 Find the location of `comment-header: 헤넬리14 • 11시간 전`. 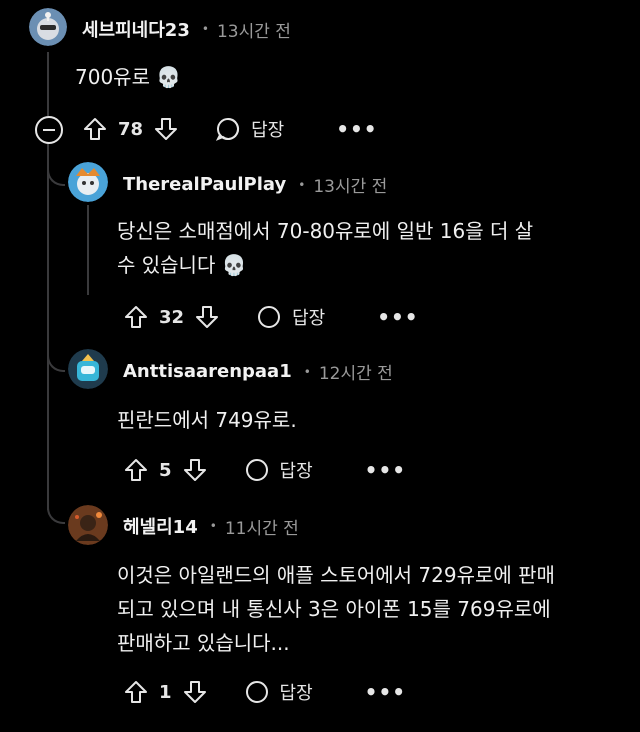

comment-header: 헤넬리14 • 11시간 전 is located at coordinates (211, 526).